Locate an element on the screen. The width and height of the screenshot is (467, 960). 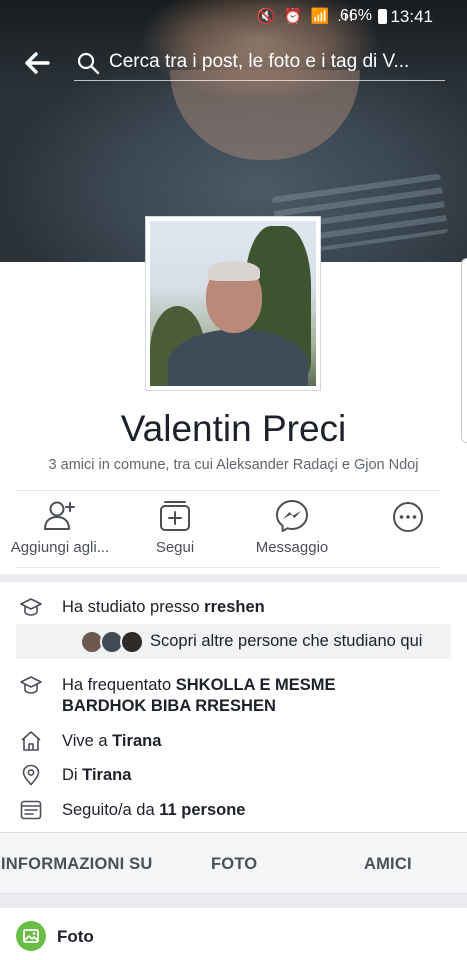
battery-icon is located at coordinates (382, 16).